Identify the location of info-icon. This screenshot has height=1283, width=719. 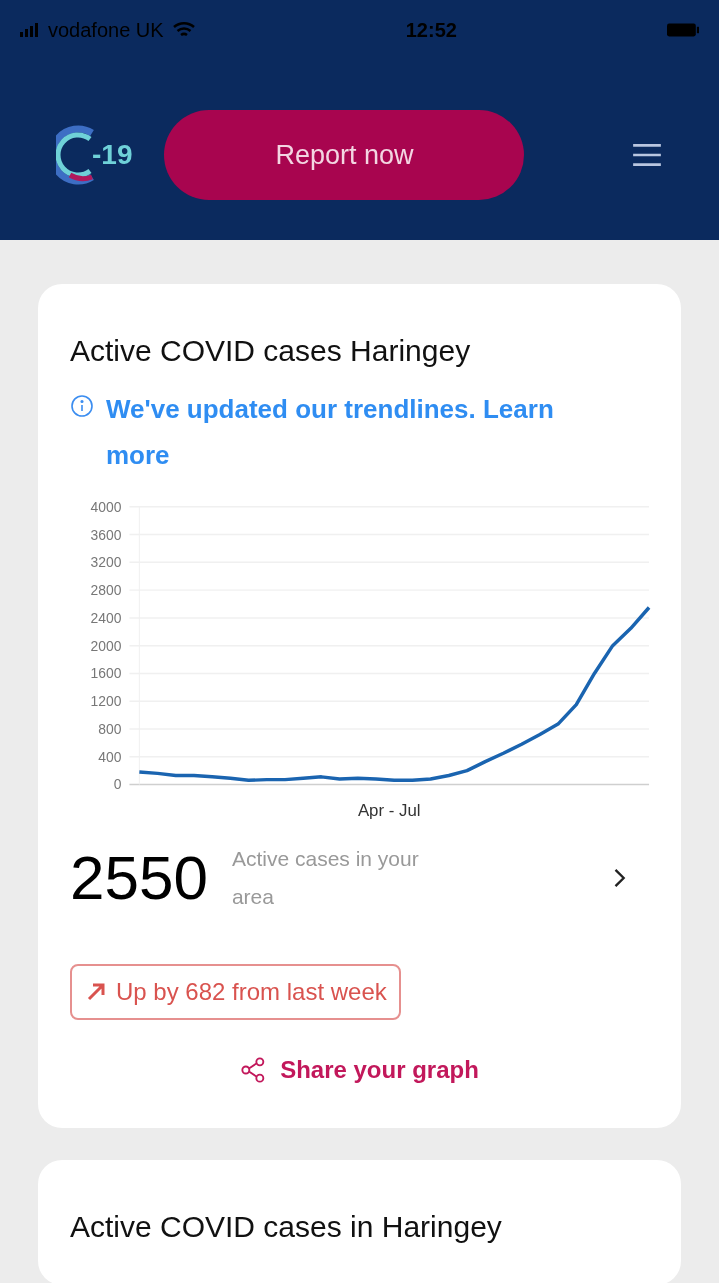
(82, 405).